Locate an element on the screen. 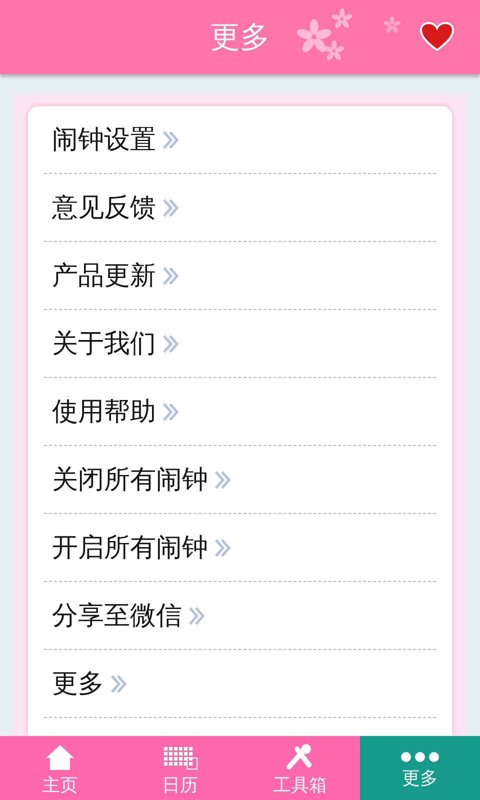 The image size is (480, 800). menu-item: 更多 is located at coordinates (240, 684).